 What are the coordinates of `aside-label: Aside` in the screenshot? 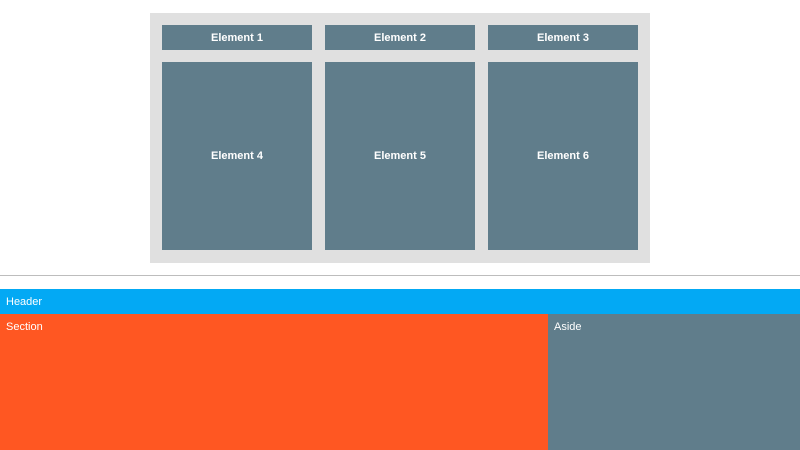 It's located at (568, 327).